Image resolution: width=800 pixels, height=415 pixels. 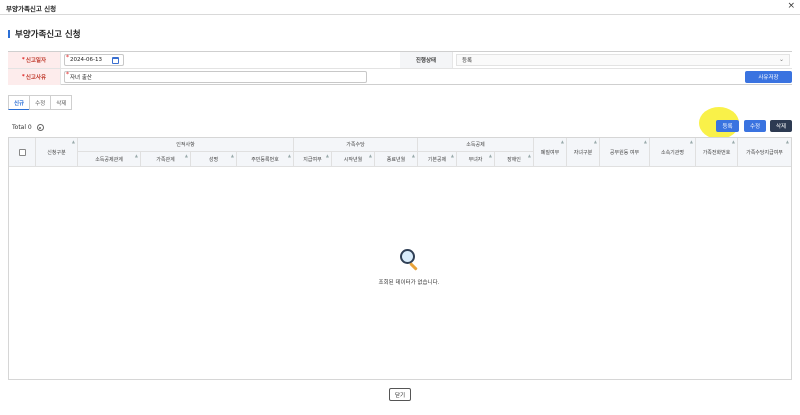 What do you see at coordinates (781, 126) in the screenshot?
I see `delete-button: 삭제` at bounding box center [781, 126].